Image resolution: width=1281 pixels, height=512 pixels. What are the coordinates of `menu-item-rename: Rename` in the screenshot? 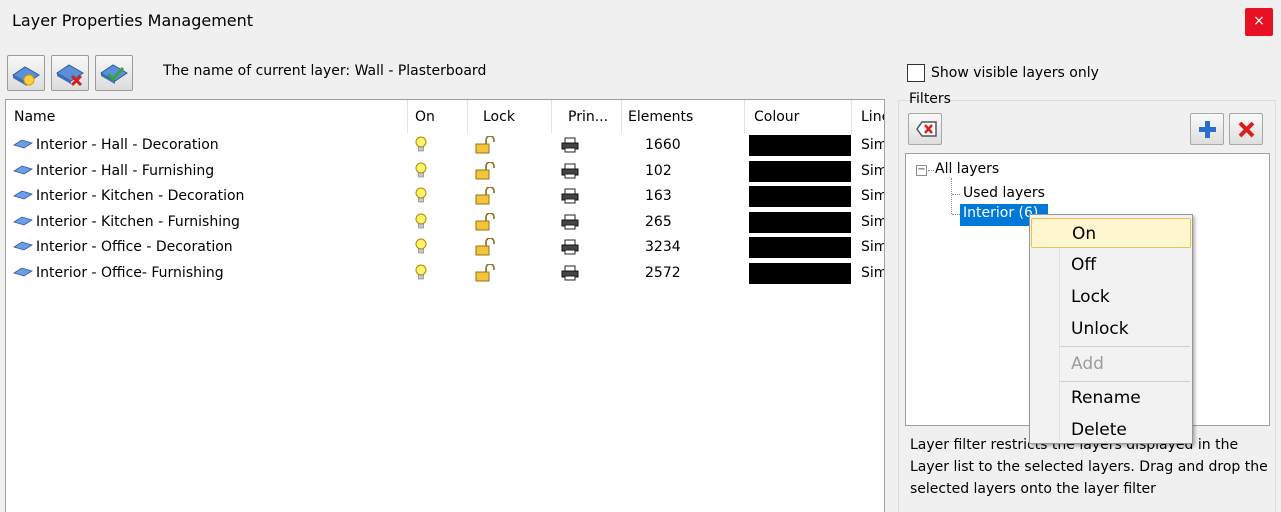 It's located at (1111, 398).